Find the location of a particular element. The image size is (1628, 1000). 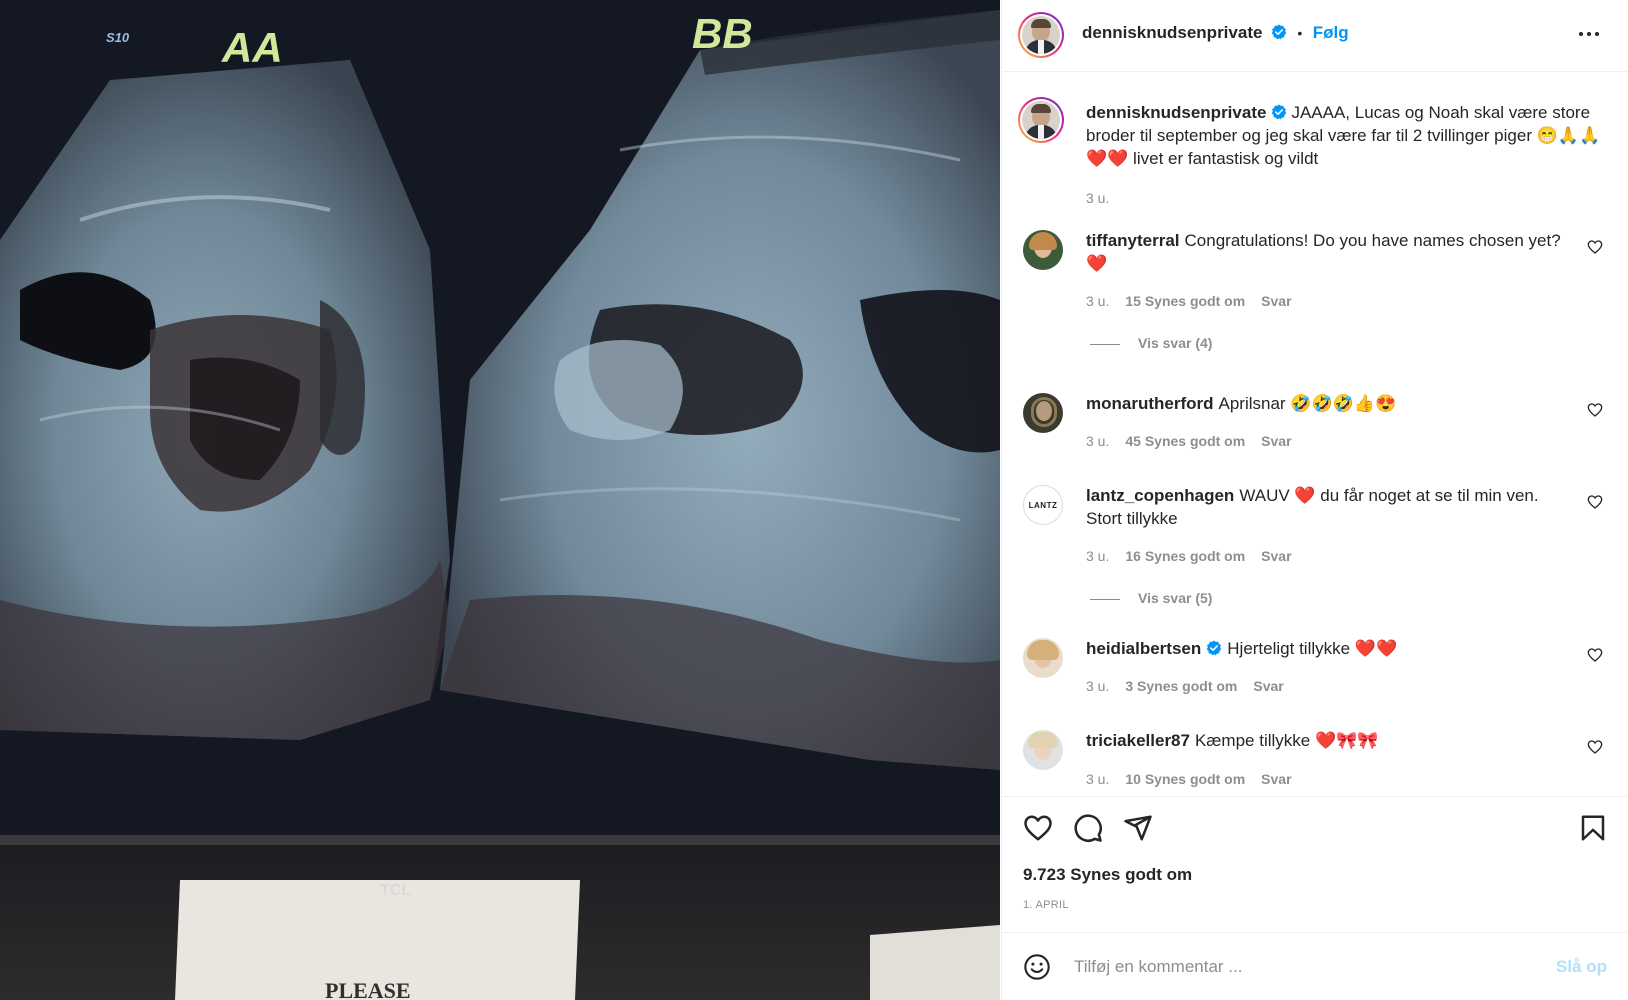

scan-label-bb: BB is located at coordinates (722, 33).